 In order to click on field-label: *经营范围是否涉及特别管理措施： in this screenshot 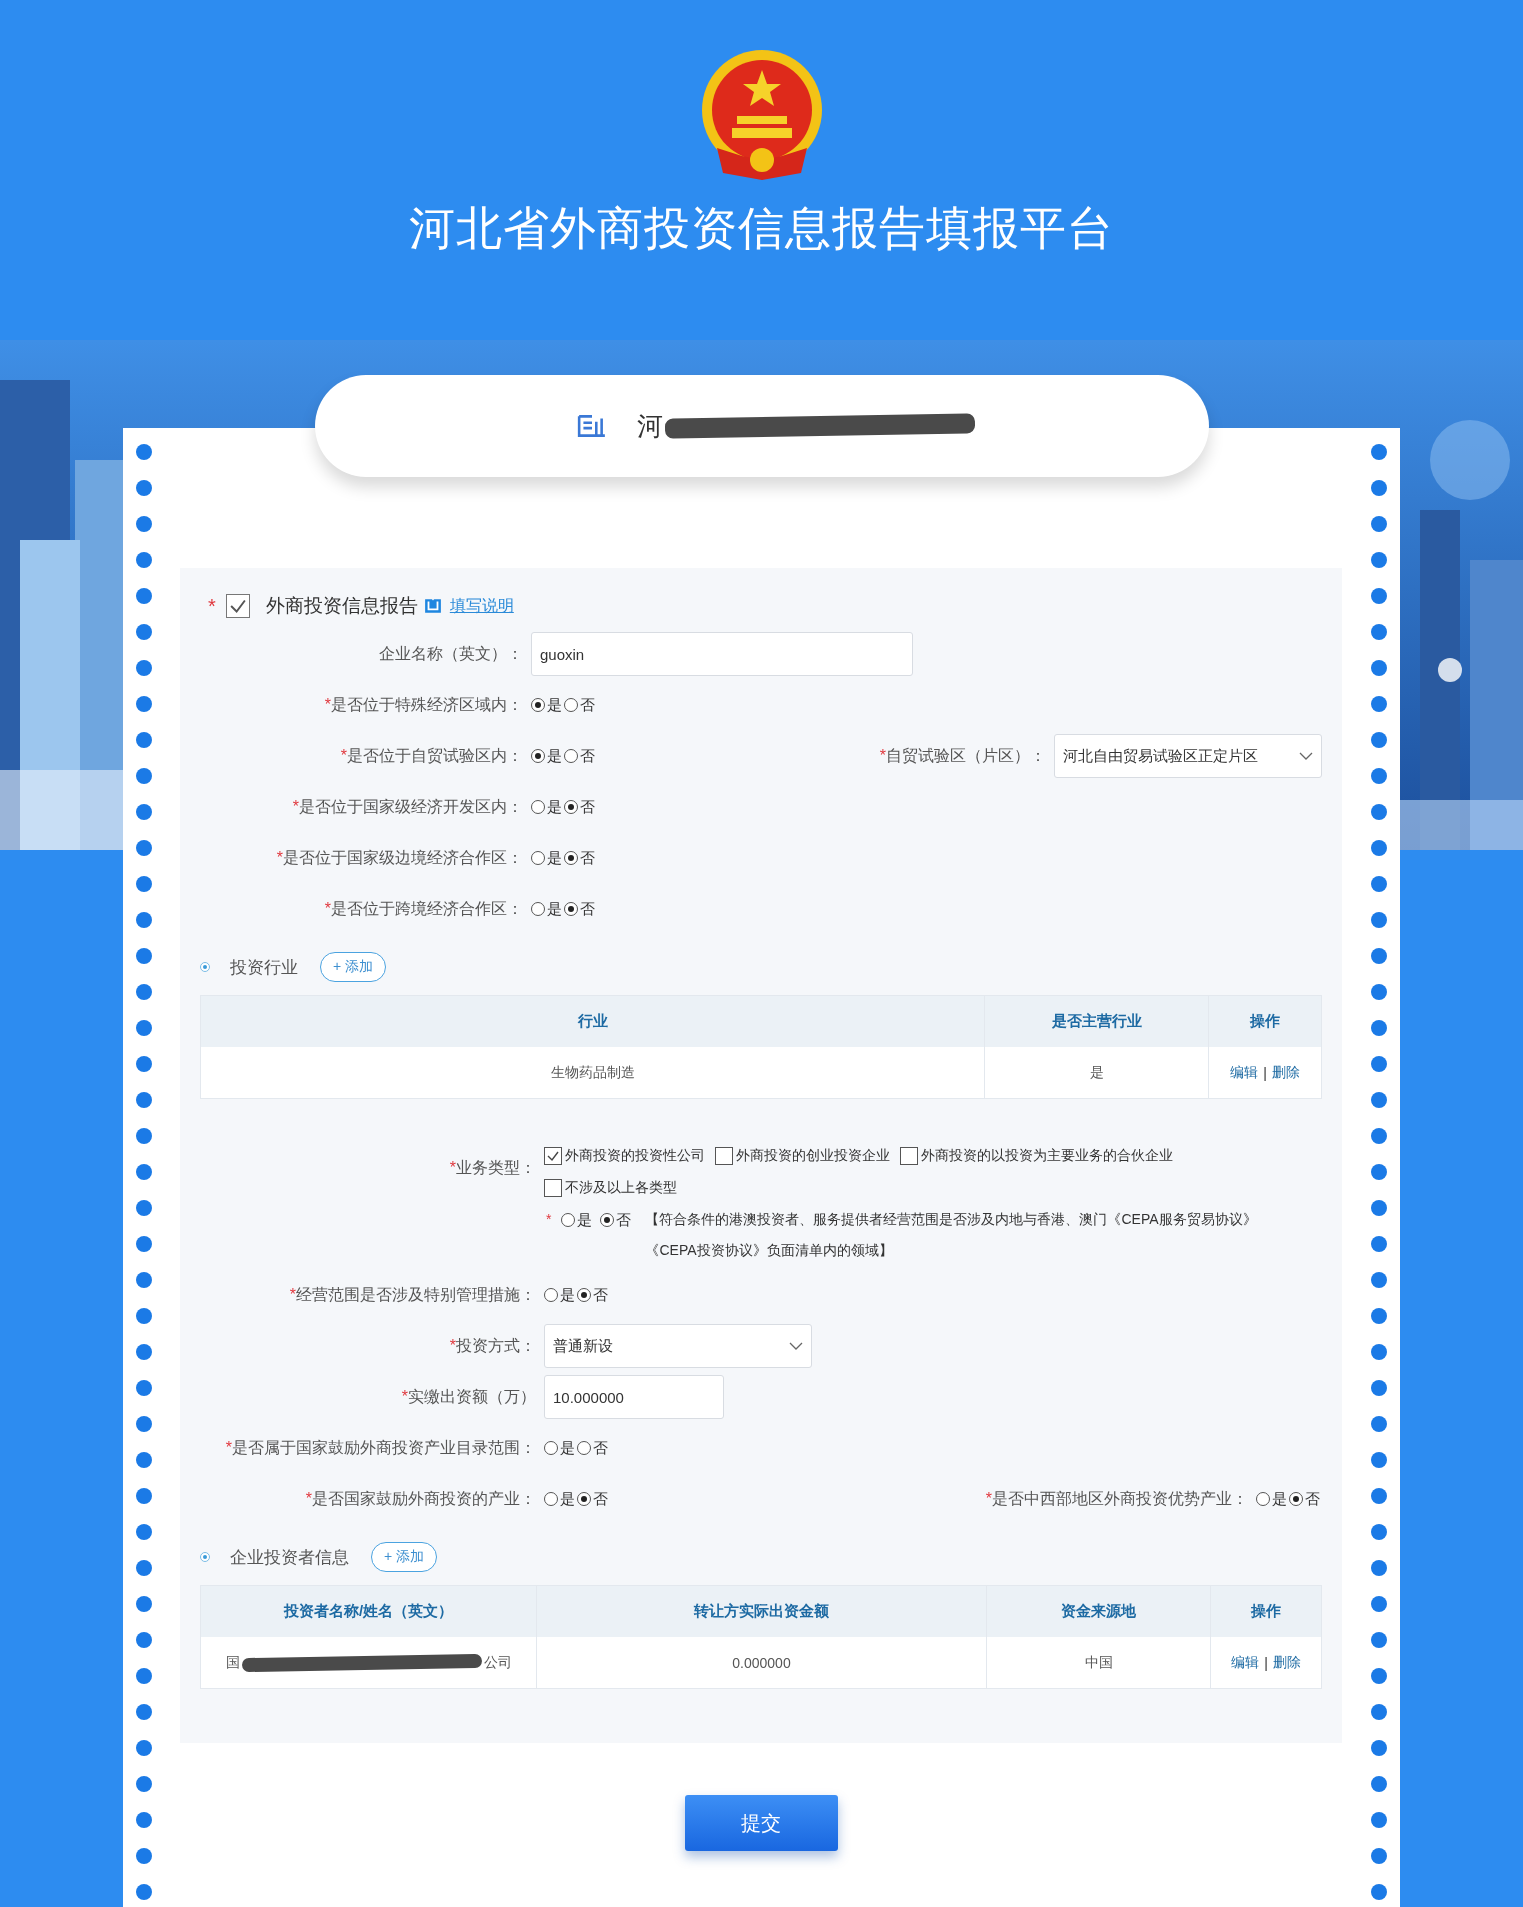, I will do `click(412, 1294)`.